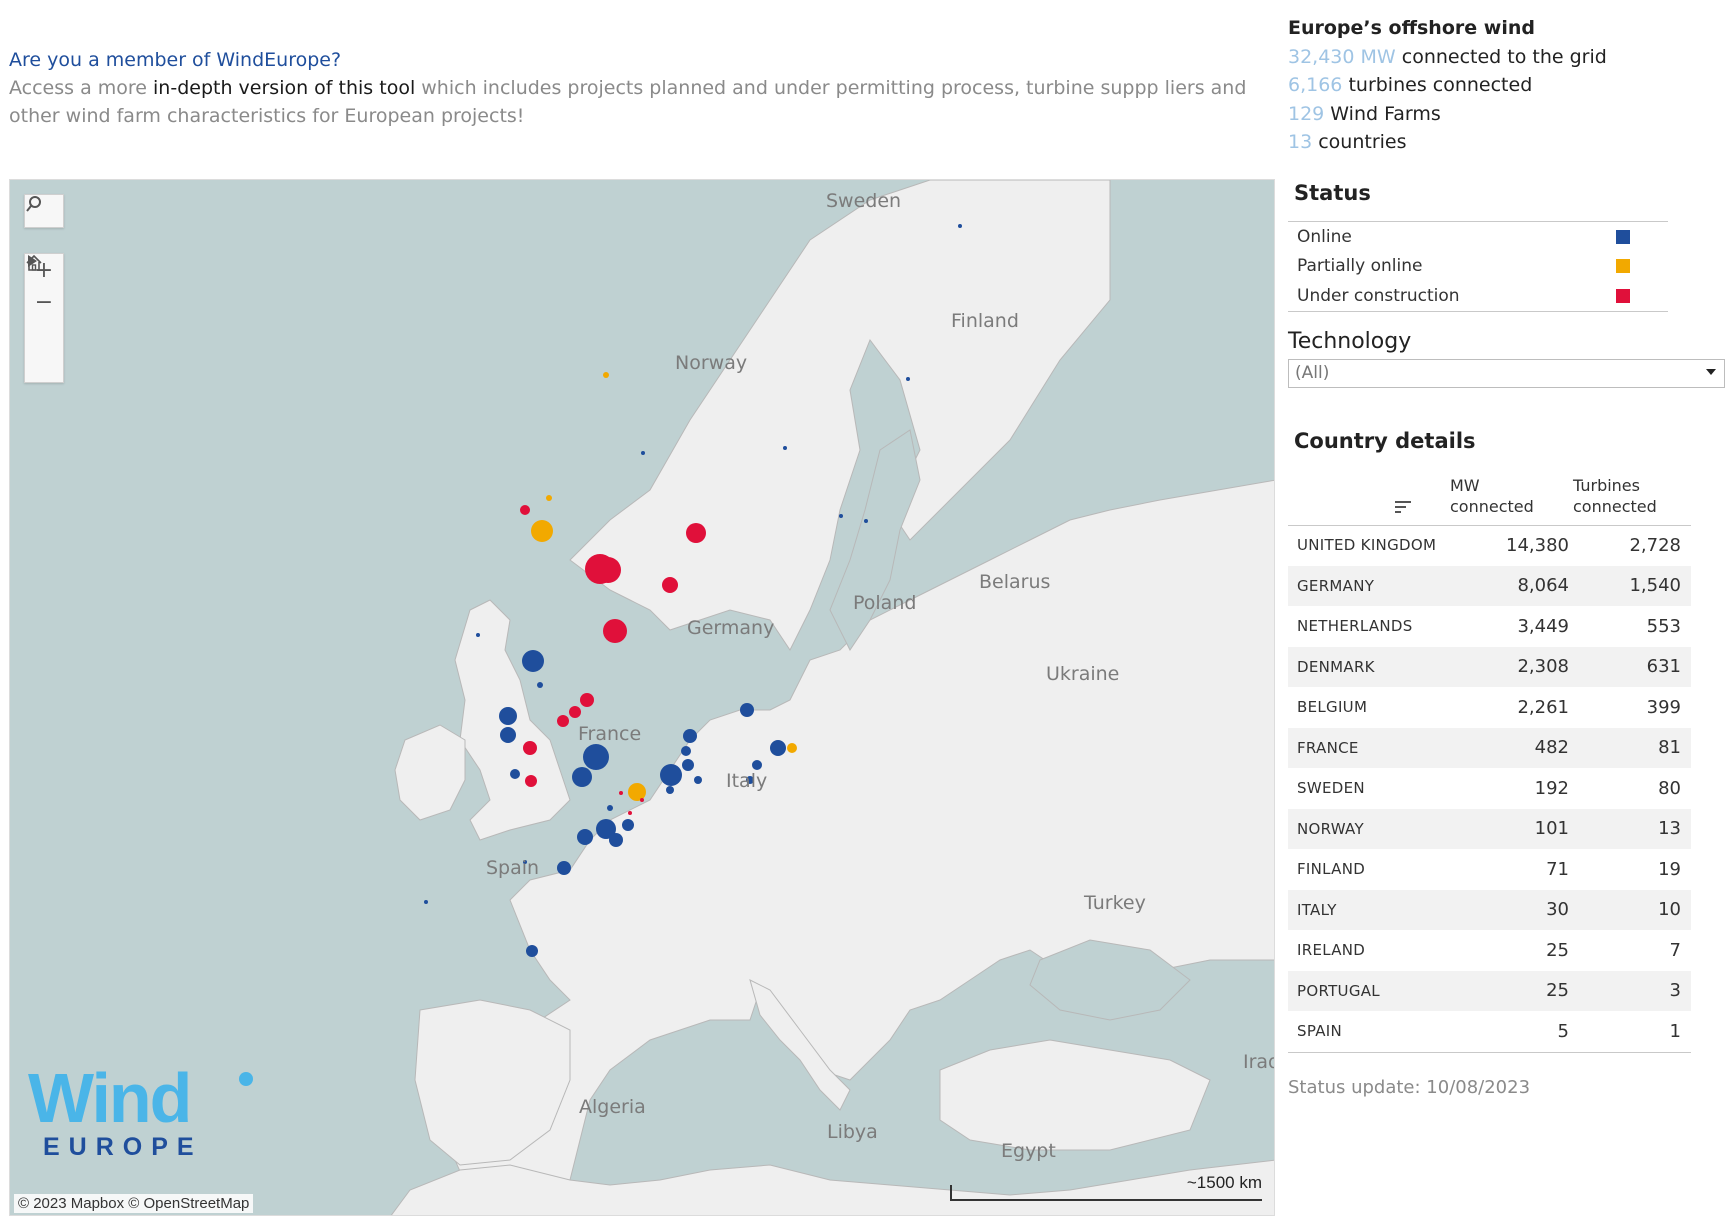  I want to click on mw-value: 101, so click(1551, 829).